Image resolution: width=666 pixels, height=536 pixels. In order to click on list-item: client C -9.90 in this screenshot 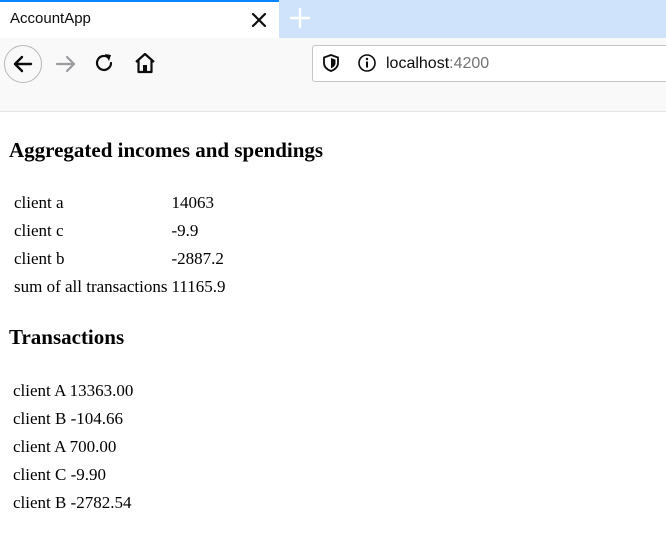, I will do `click(60, 474)`.